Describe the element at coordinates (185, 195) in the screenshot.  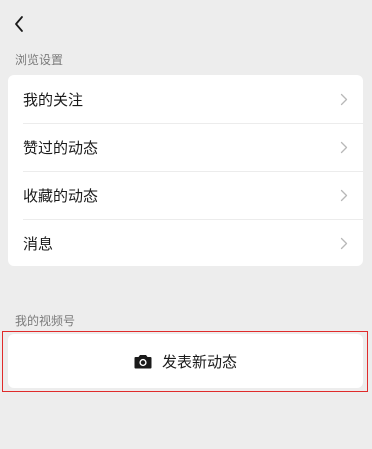
I see `menu-item-saved-posts: 收藏的动态` at that location.